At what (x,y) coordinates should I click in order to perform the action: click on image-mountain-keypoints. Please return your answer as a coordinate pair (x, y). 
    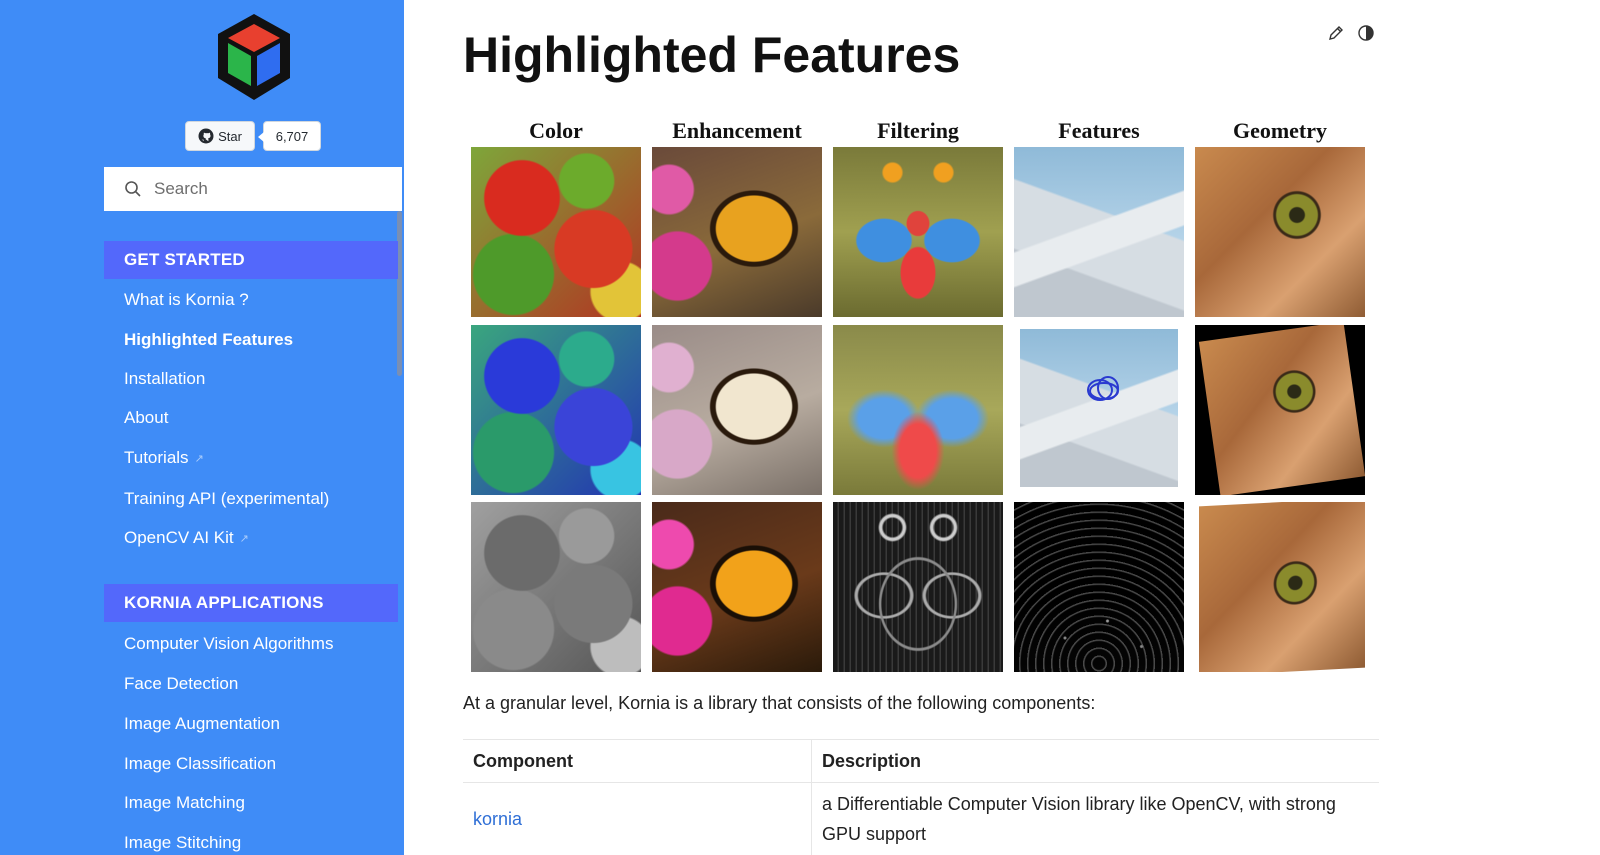
    Looking at the image, I should click on (1099, 587).